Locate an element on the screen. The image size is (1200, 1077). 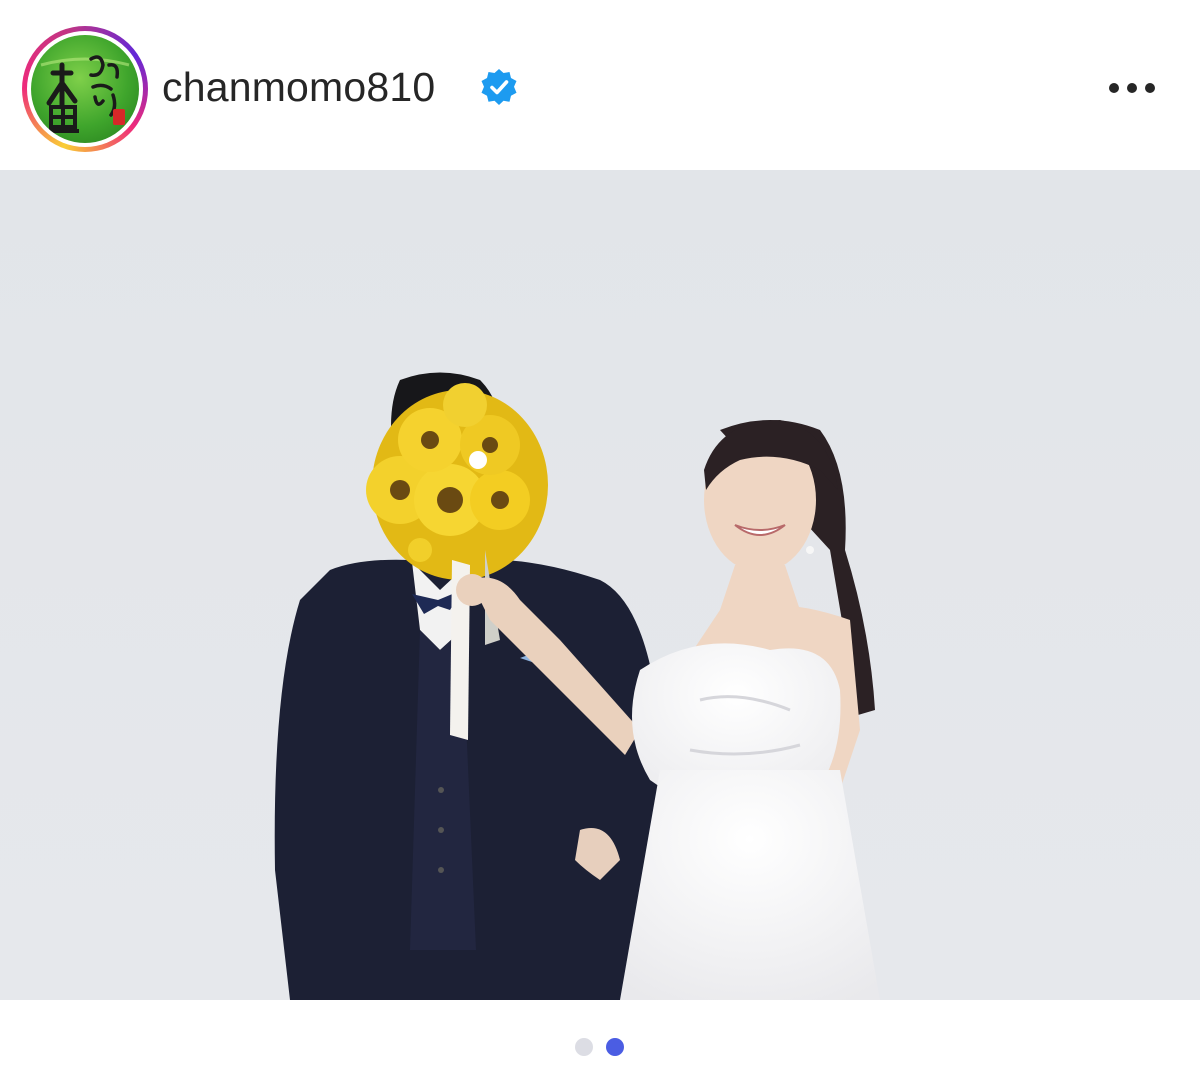
verified-badge-icon is located at coordinates (499, 87).